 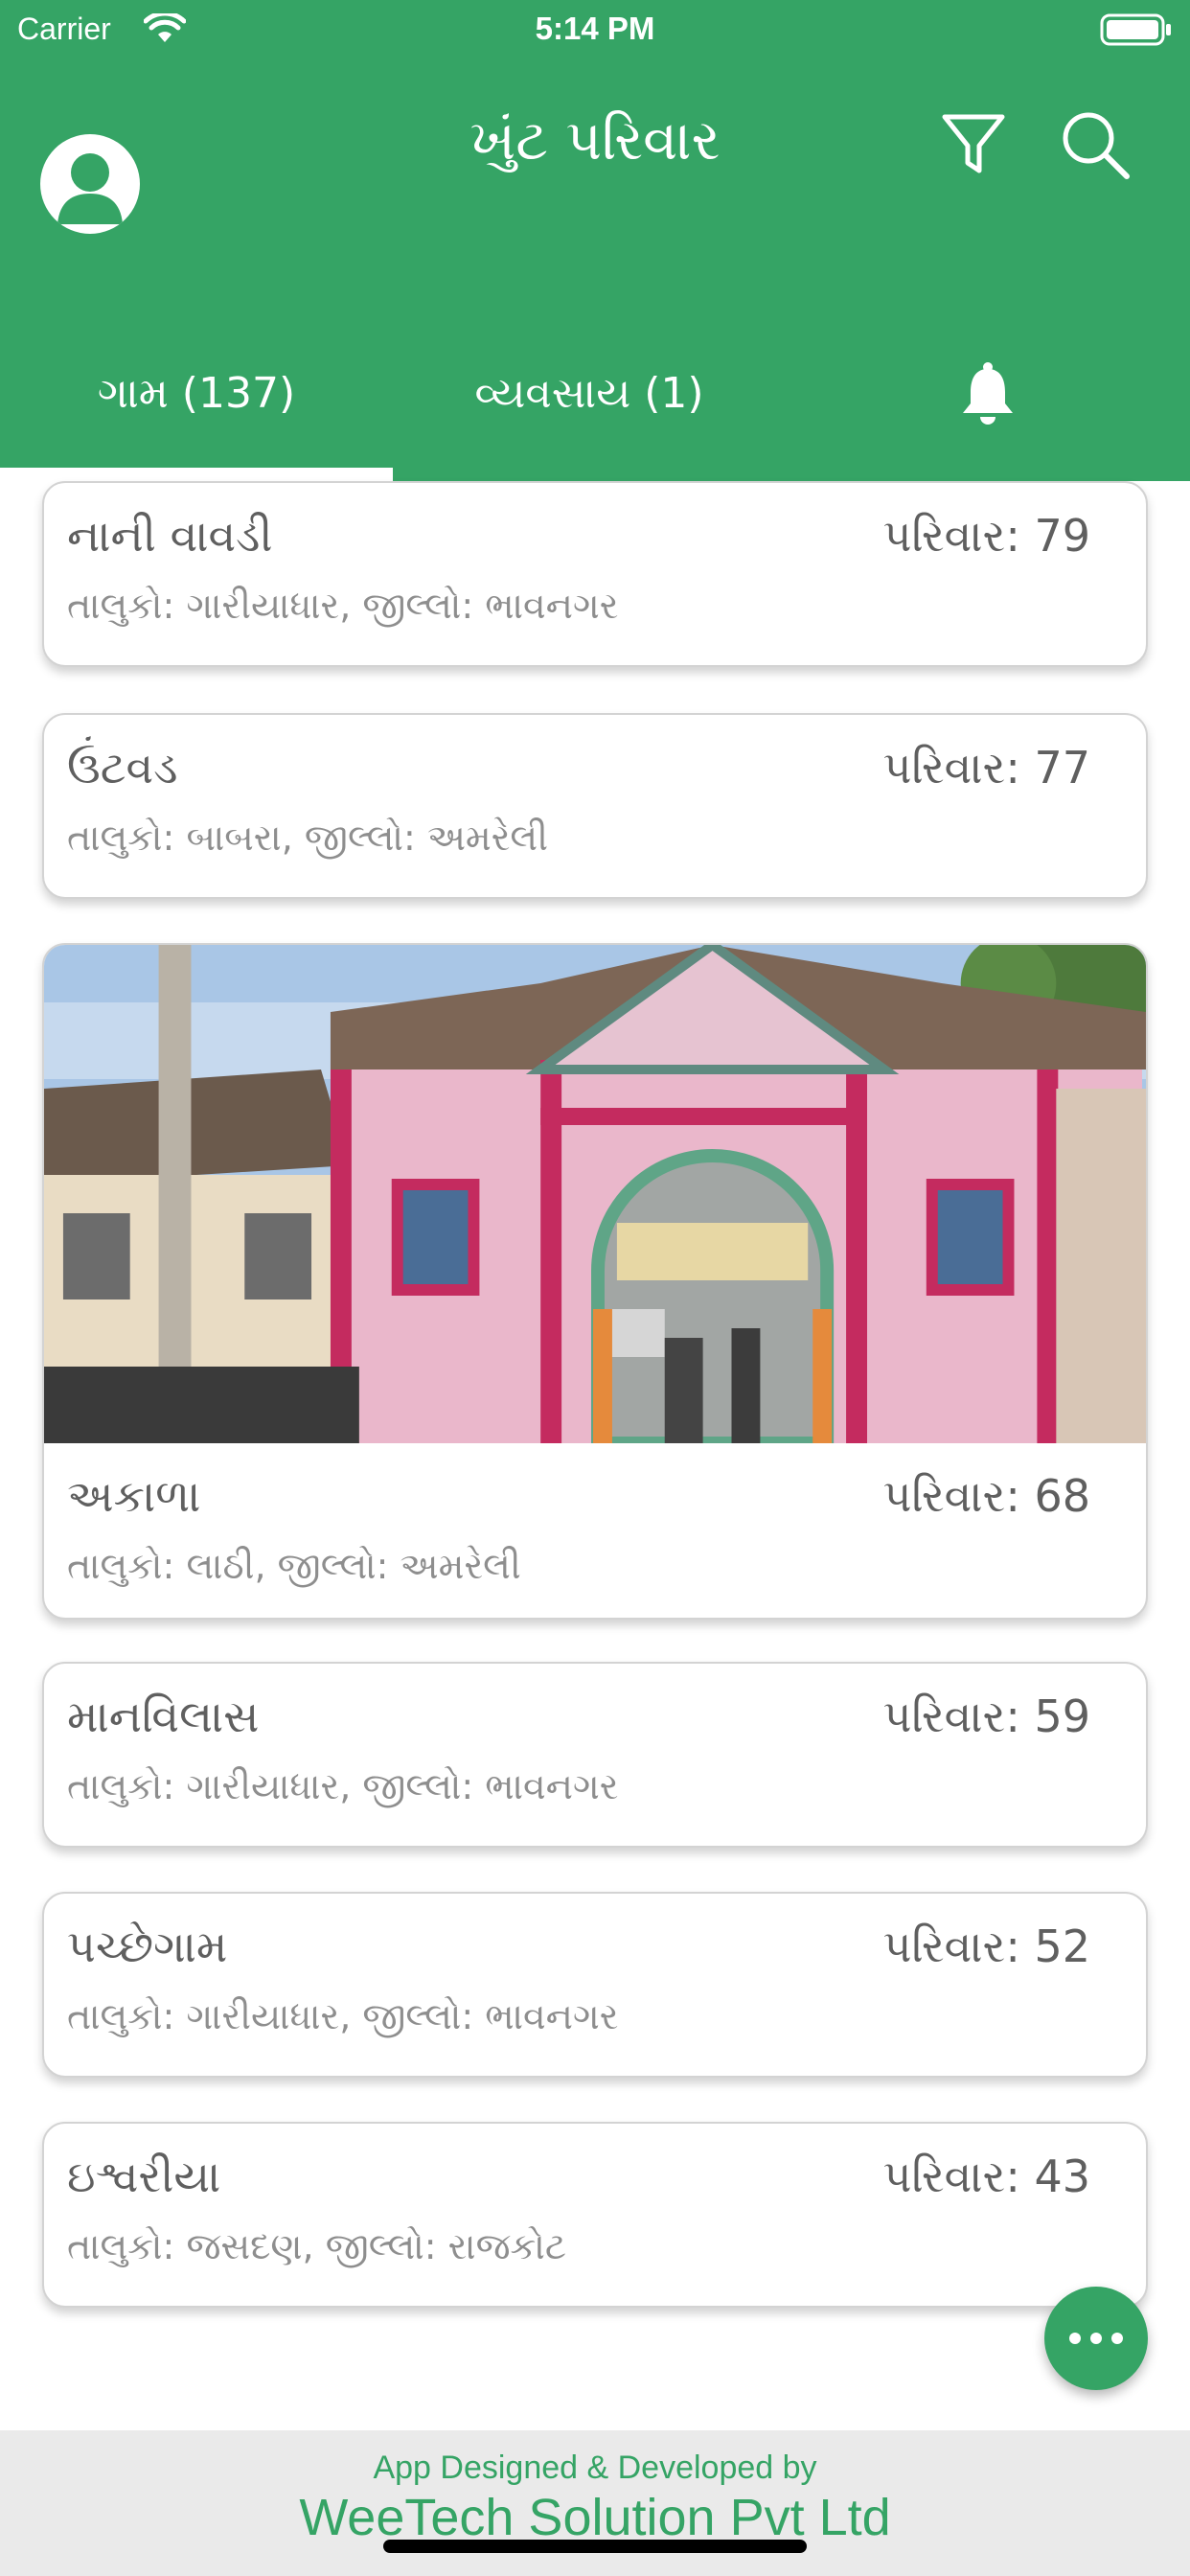 I want to click on family-count: પરિવાર: 59, so click(x=986, y=1716).